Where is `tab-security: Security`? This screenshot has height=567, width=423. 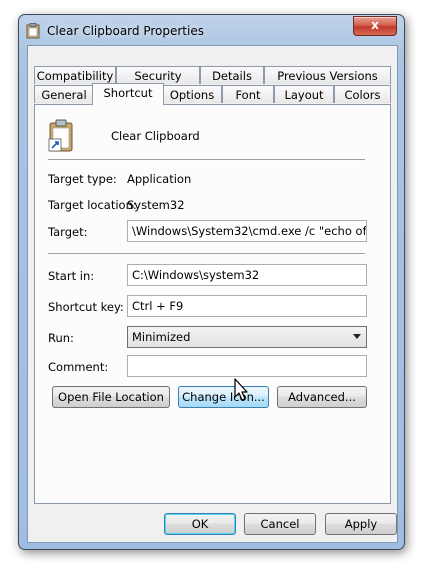
tab-security: Security is located at coordinates (158, 75).